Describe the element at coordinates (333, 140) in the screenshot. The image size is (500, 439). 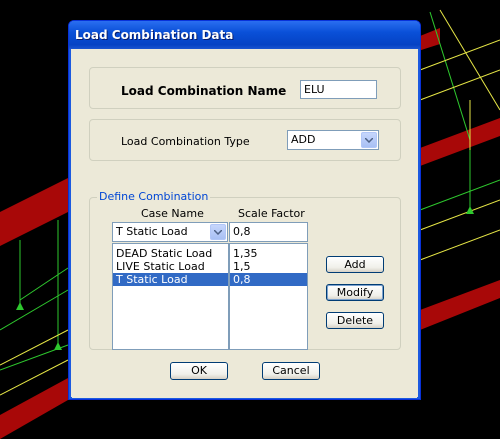
I see `combination-type-select: ADD` at that location.